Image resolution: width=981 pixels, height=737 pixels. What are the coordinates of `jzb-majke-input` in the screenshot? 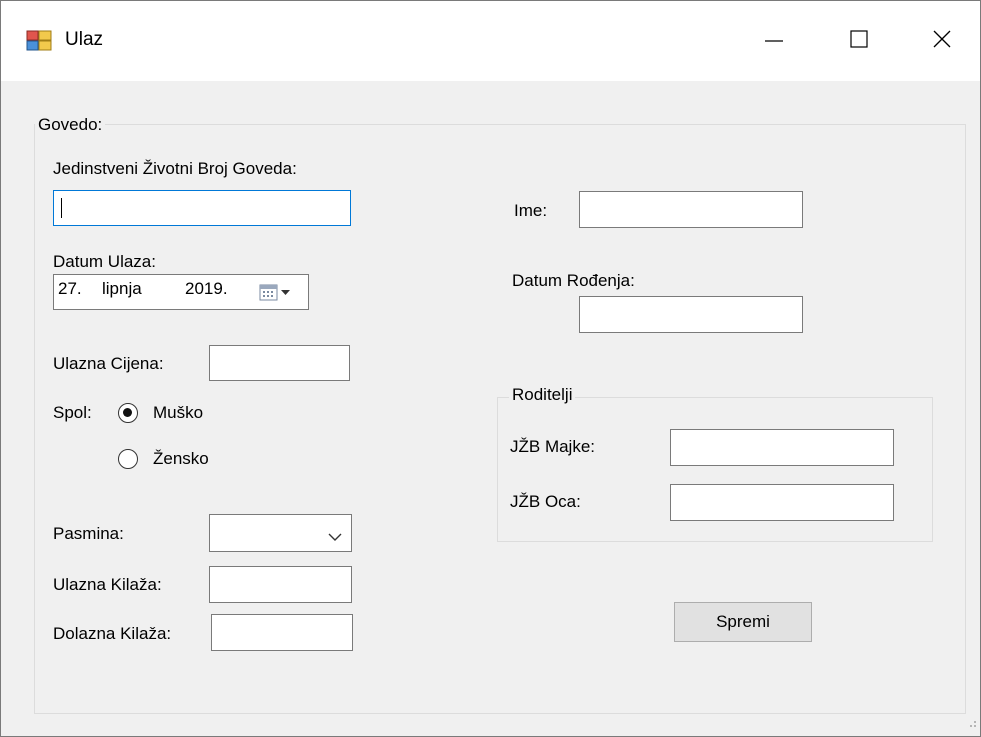 It's located at (782, 447).